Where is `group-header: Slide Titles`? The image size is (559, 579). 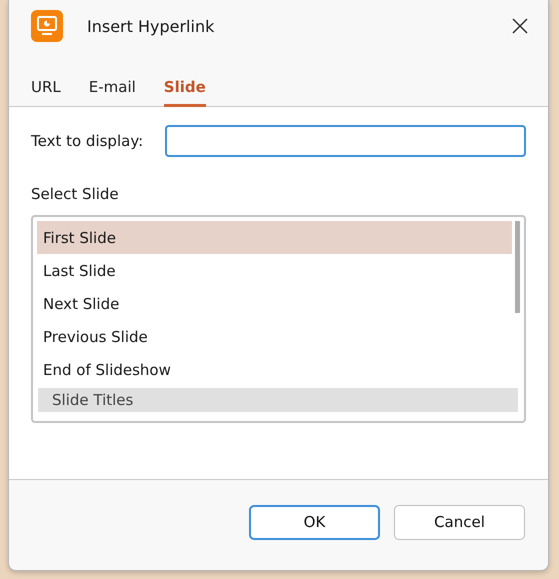 group-header: Slide Titles is located at coordinates (278, 400).